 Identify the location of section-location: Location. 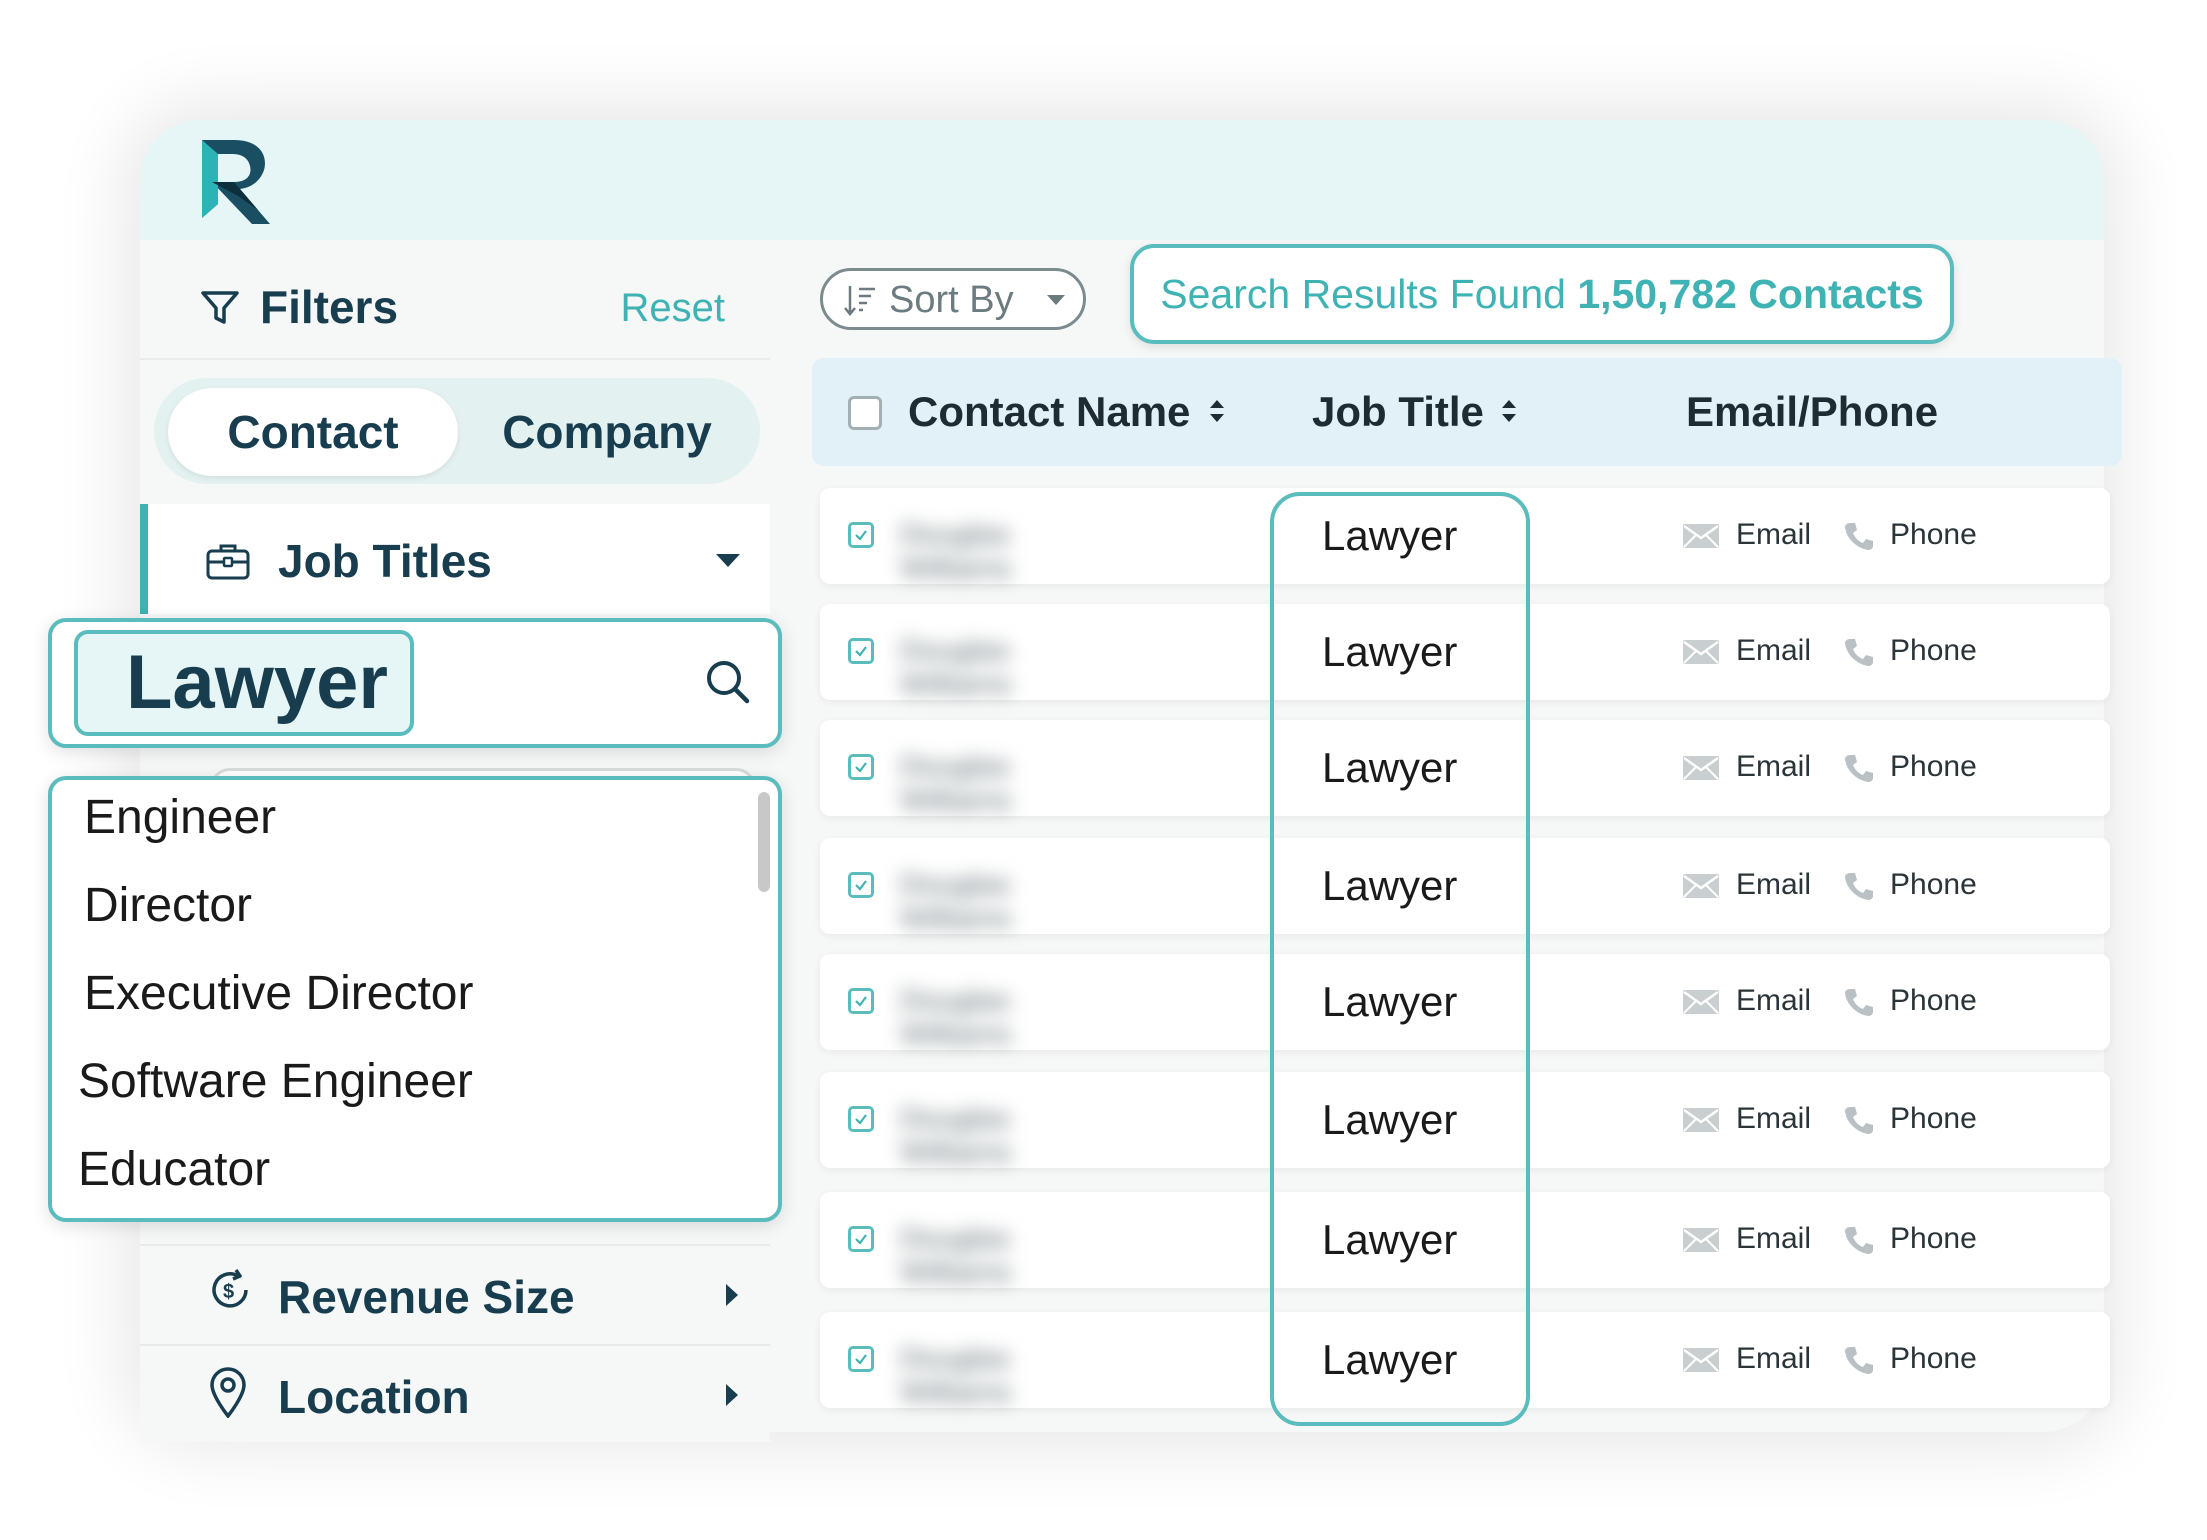
(455, 1393).